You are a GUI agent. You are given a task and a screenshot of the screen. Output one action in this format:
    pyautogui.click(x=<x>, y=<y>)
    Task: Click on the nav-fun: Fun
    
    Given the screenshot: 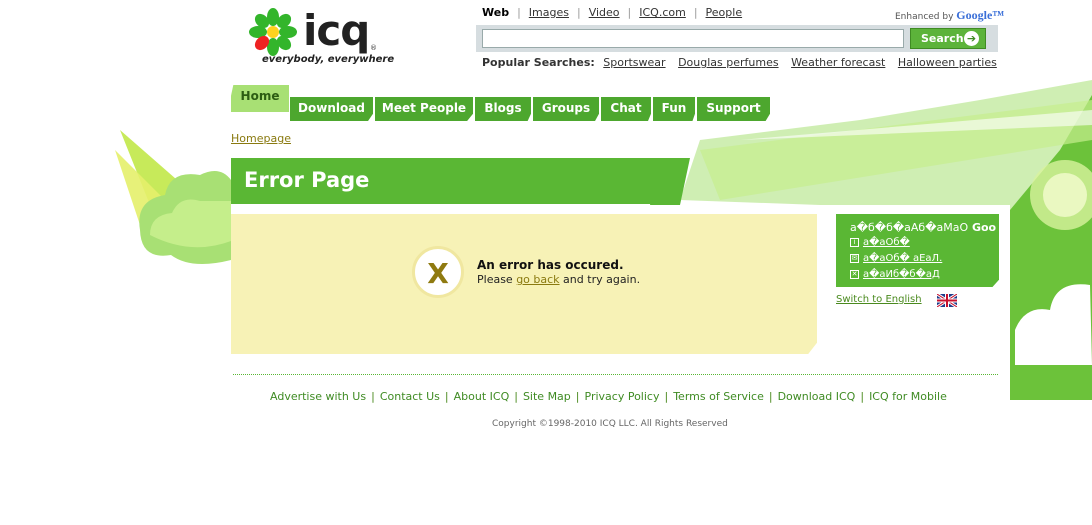 What is the action you would take?
    pyautogui.click(x=674, y=109)
    